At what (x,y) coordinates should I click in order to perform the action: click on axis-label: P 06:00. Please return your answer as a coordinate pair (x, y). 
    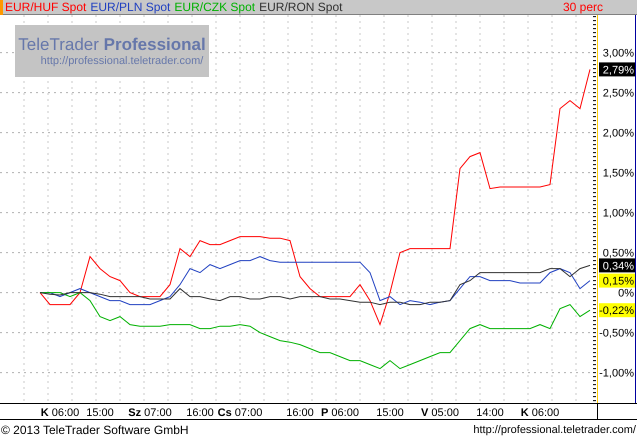
    Looking at the image, I should click on (340, 413).